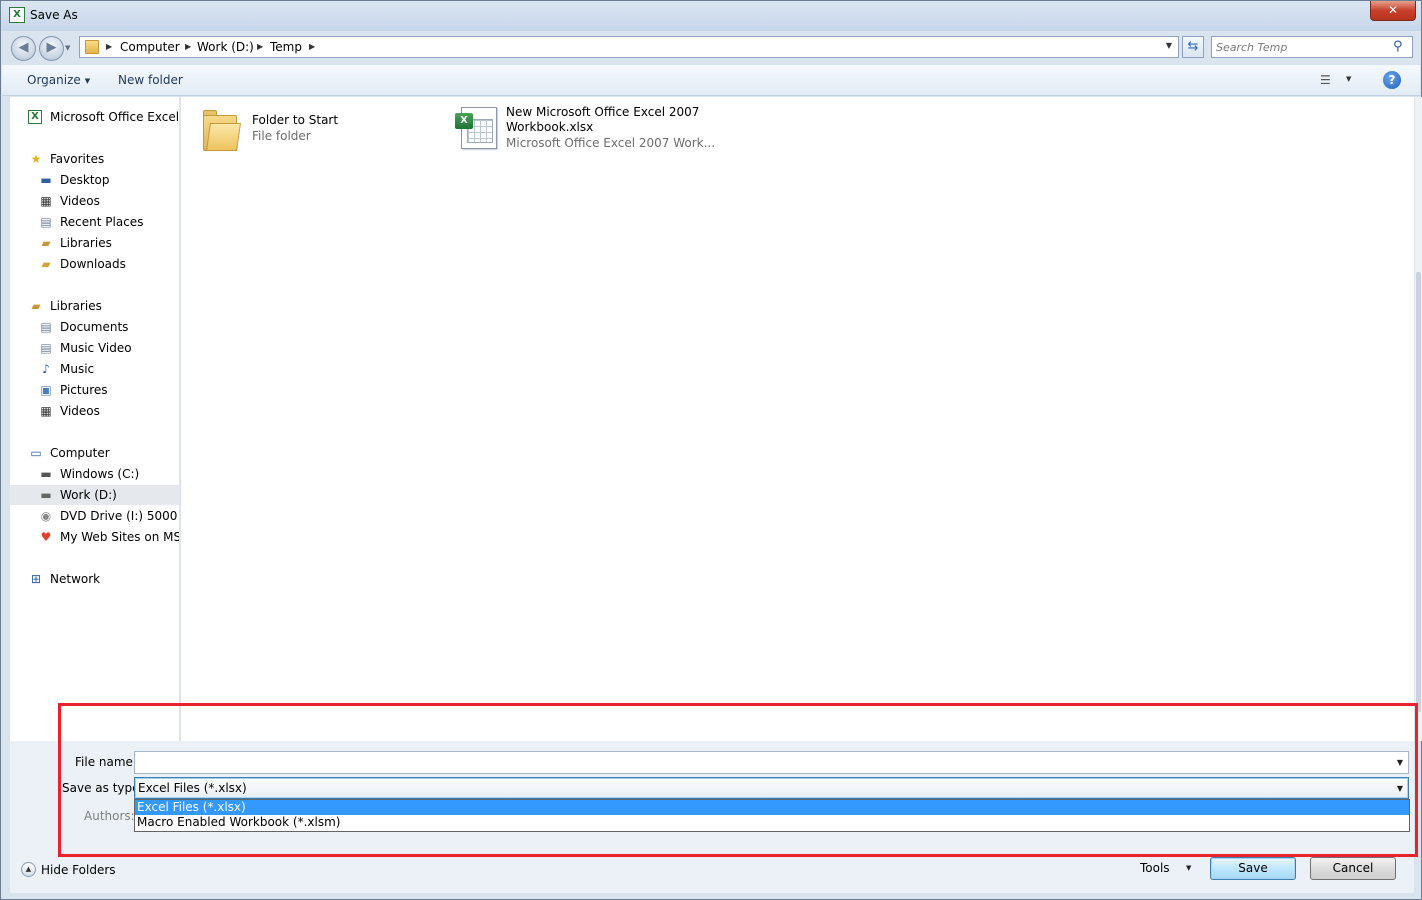 This screenshot has width=1422, height=900. What do you see at coordinates (94, 264) in the screenshot?
I see `nav-item-downloads: ▰ Downloads` at bounding box center [94, 264].